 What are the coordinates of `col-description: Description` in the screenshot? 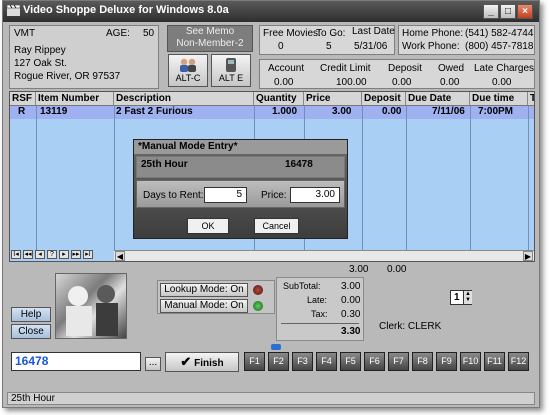 It's located at (184, 99).